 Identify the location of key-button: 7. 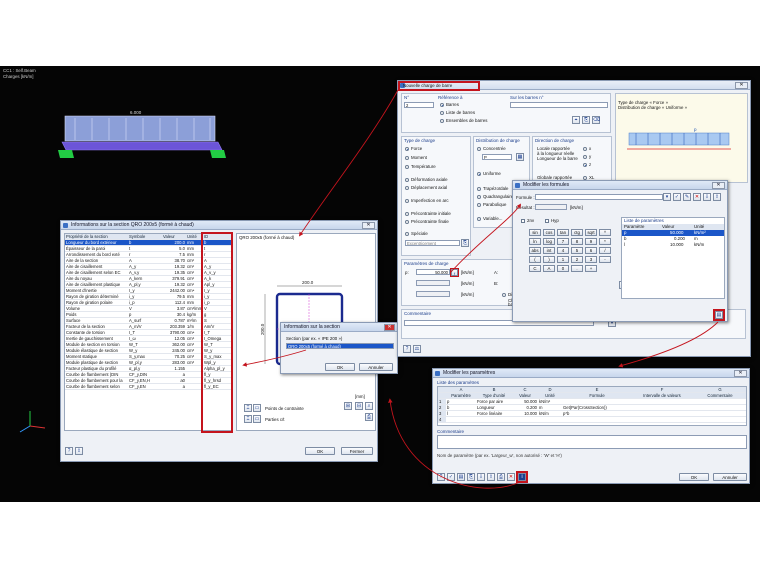
(563, 241).